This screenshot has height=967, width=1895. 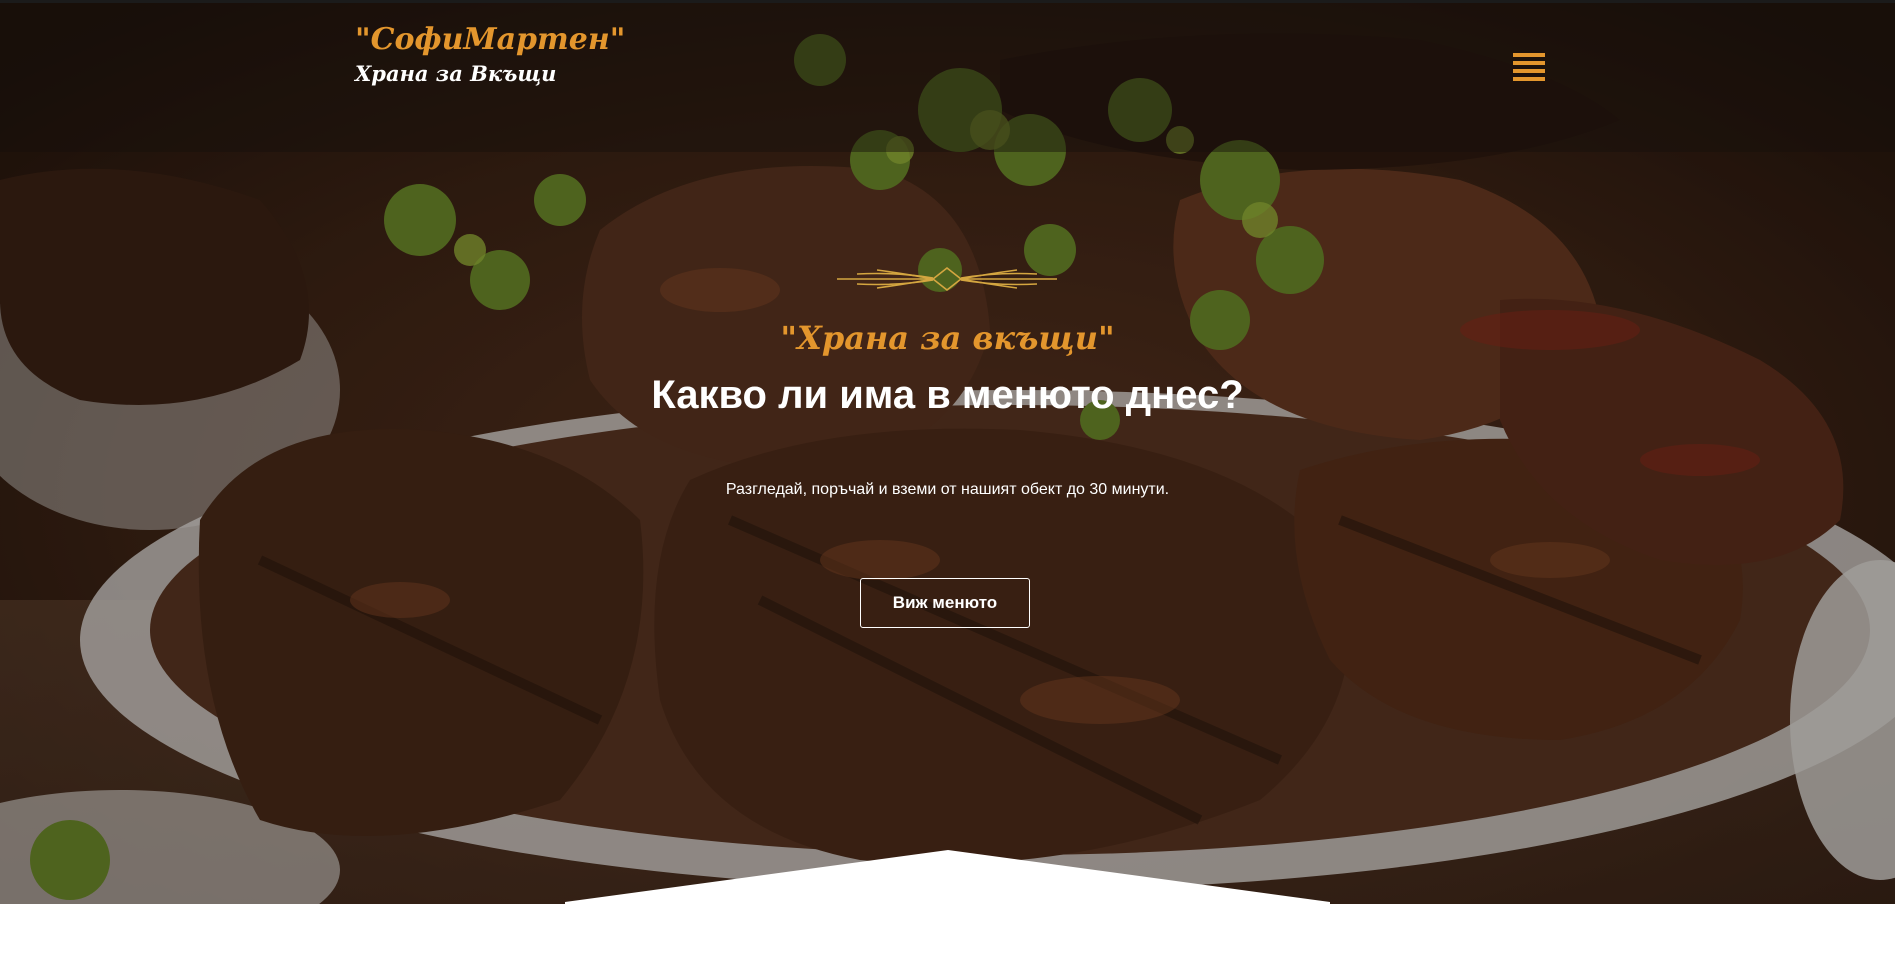 What do you see at coordinates (947, 395) in the screenshot?
I see `hero-headline: Какво ли има в менюто днес?` at bounding box center [947, 395].